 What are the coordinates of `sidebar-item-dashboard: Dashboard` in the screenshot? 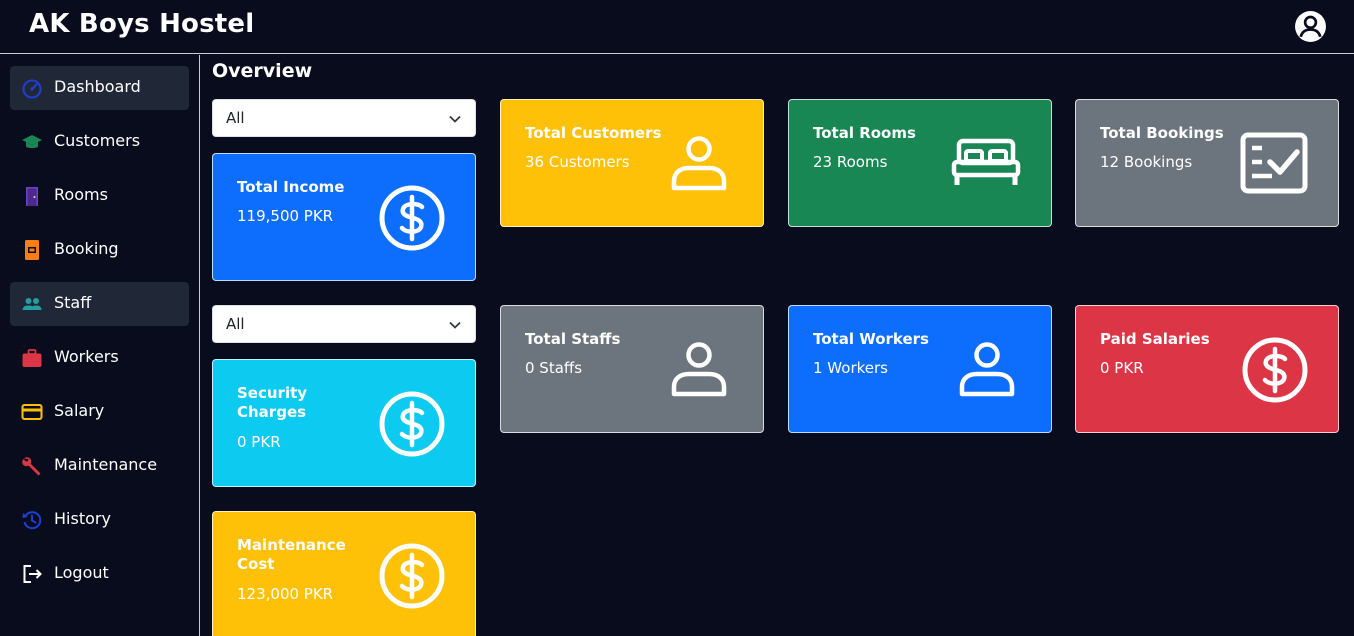 It's located at (99, 88).